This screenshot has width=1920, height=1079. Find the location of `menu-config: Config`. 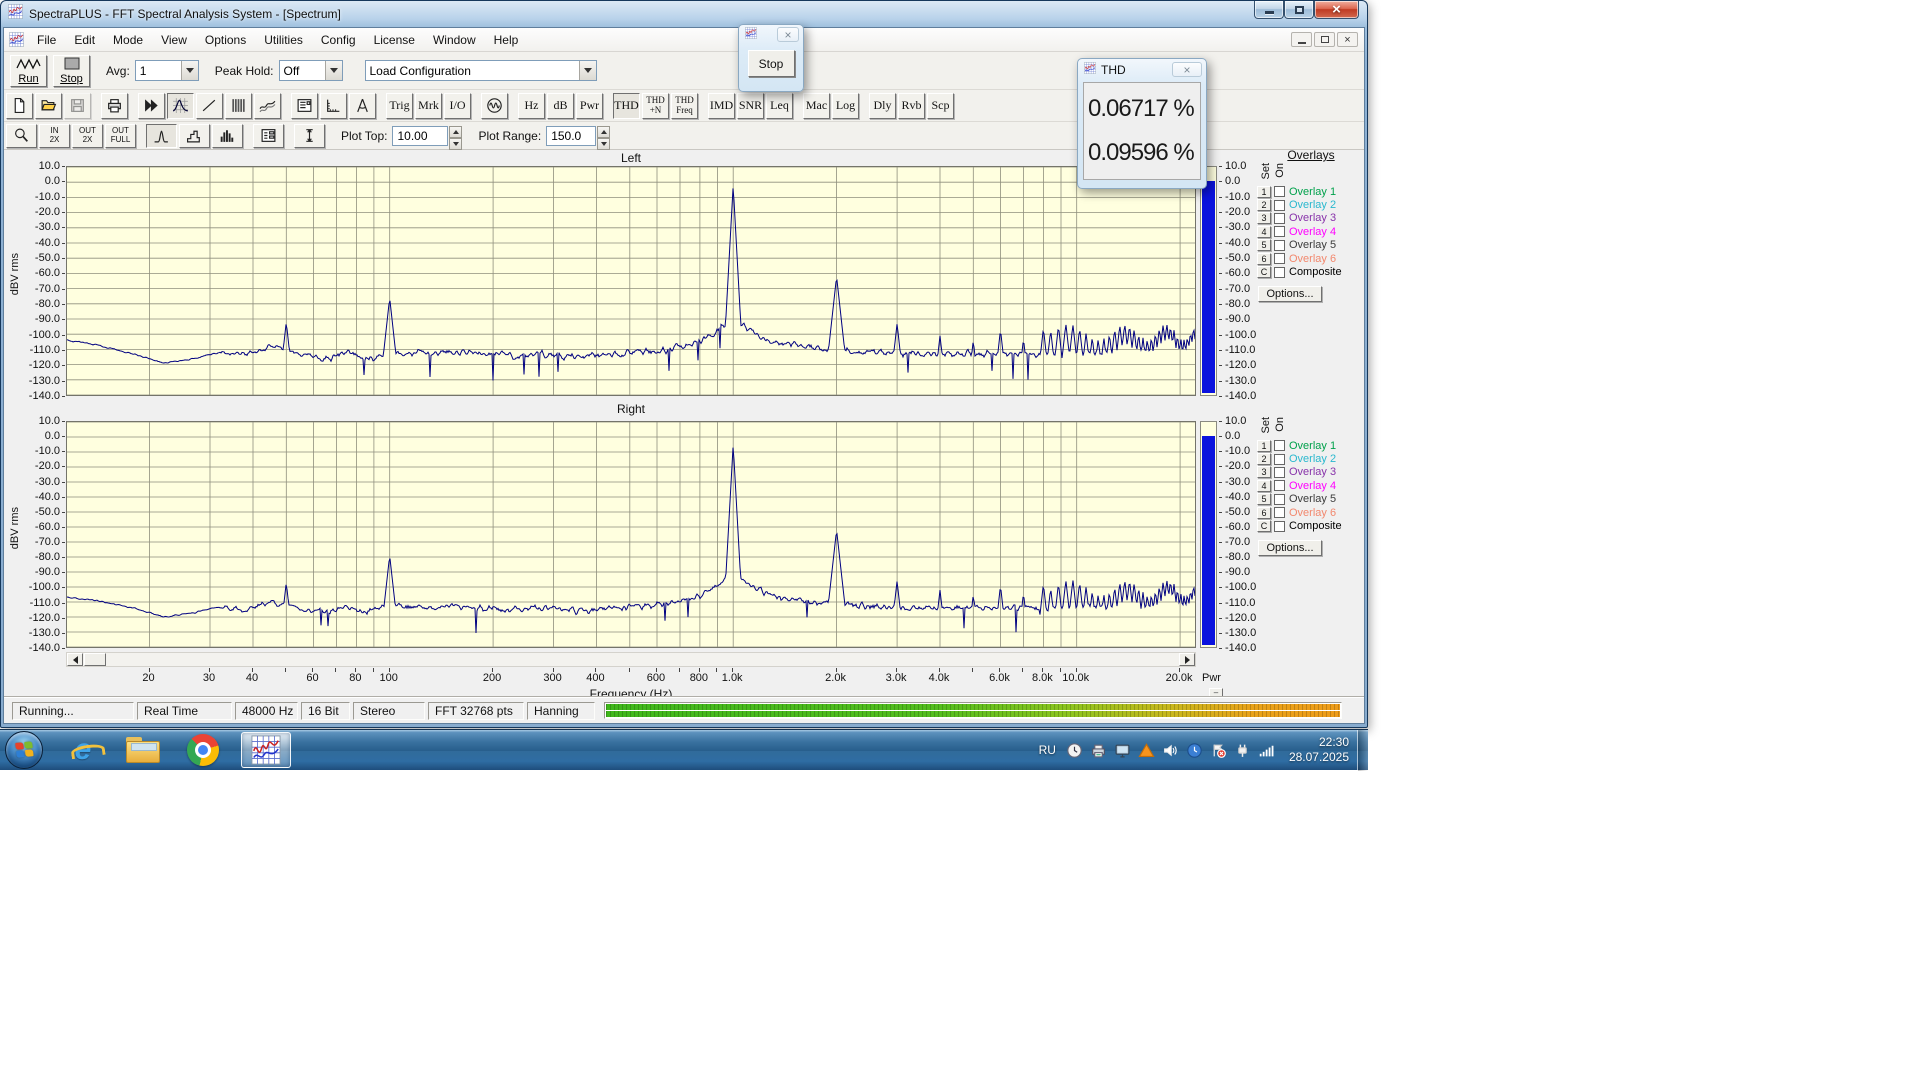

menu-config: Config is located at coordinates (338, 39).